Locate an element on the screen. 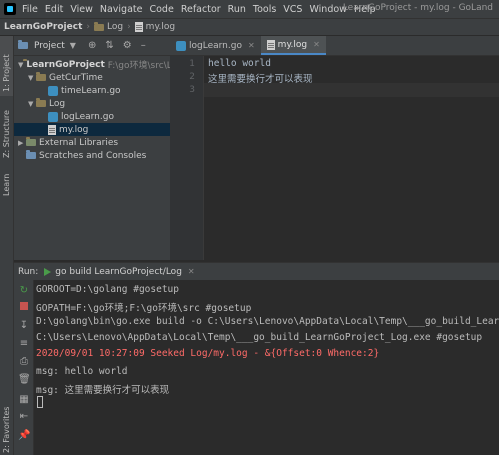  run-panel-header: Run: go build LearnGoProject/Log ✕ is located at coordinates (256, 271).